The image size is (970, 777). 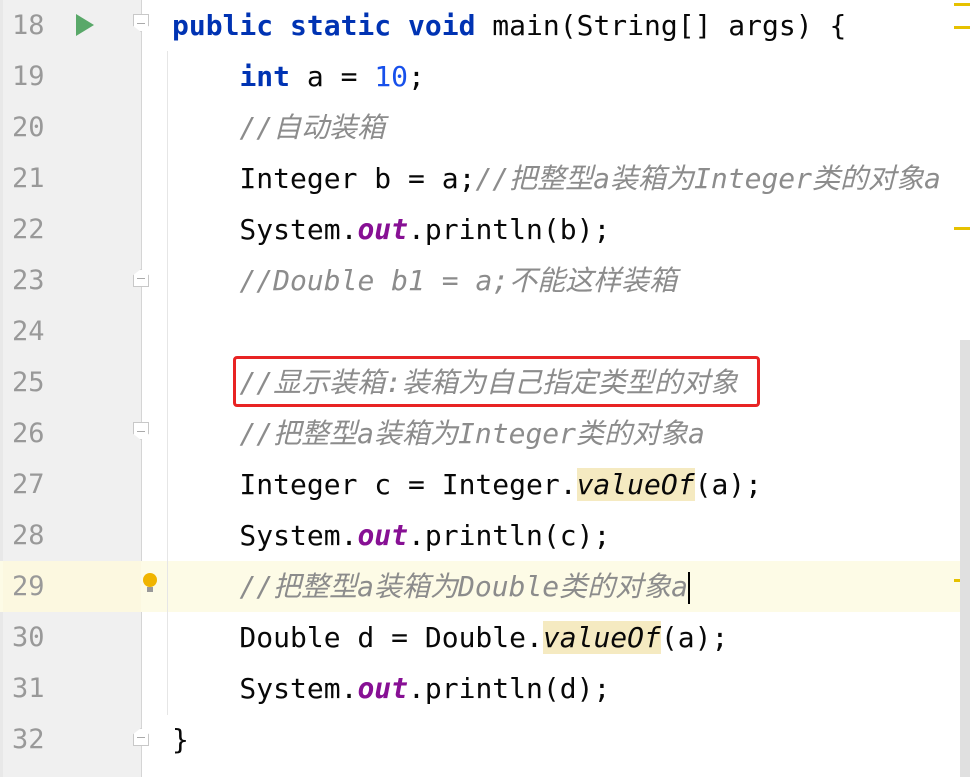 What do you see at coordinates (464, 586) in the screenshot?
I see `comment: //把整型a装箱为Double类的对象a` at bounding box center [464, 586].